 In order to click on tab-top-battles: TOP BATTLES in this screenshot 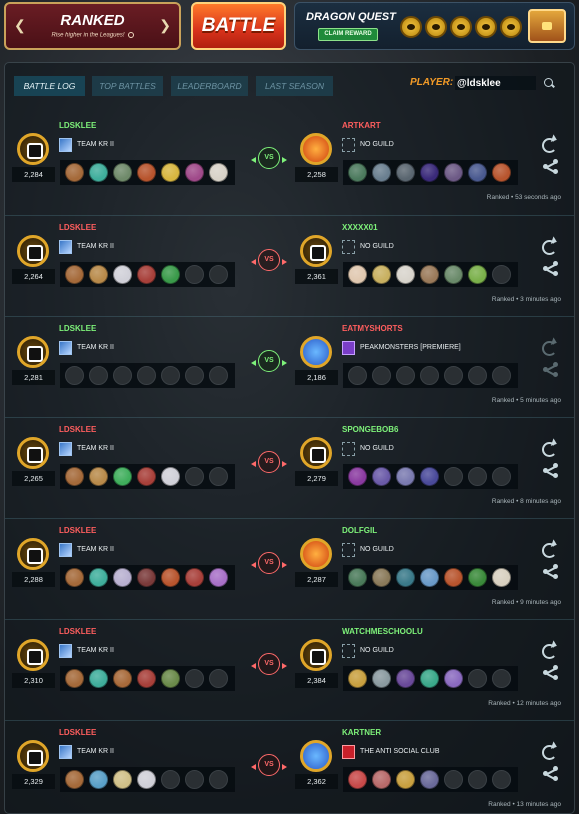, I will do `click(127, 86)`.